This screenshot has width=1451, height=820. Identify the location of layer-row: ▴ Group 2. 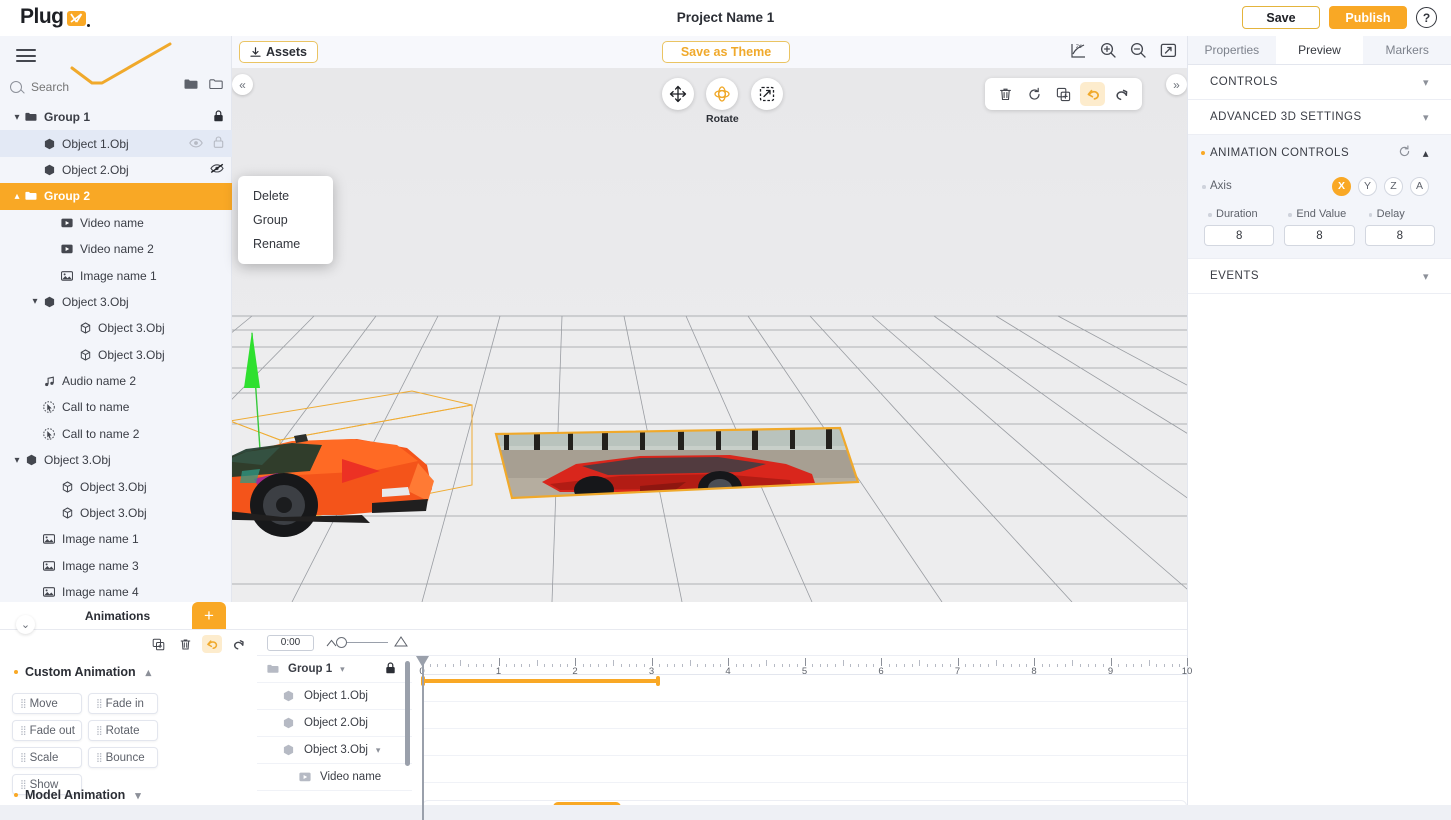
(116, 196).